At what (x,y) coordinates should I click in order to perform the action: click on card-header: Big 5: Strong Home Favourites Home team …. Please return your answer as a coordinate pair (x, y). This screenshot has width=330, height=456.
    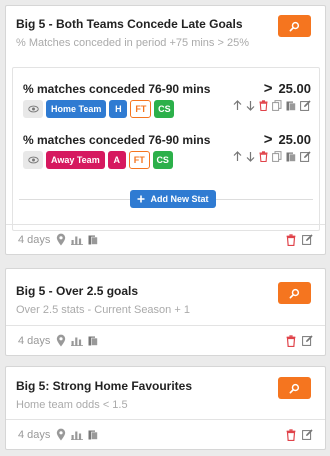
    Looking at the image, I should click on (165, 389).